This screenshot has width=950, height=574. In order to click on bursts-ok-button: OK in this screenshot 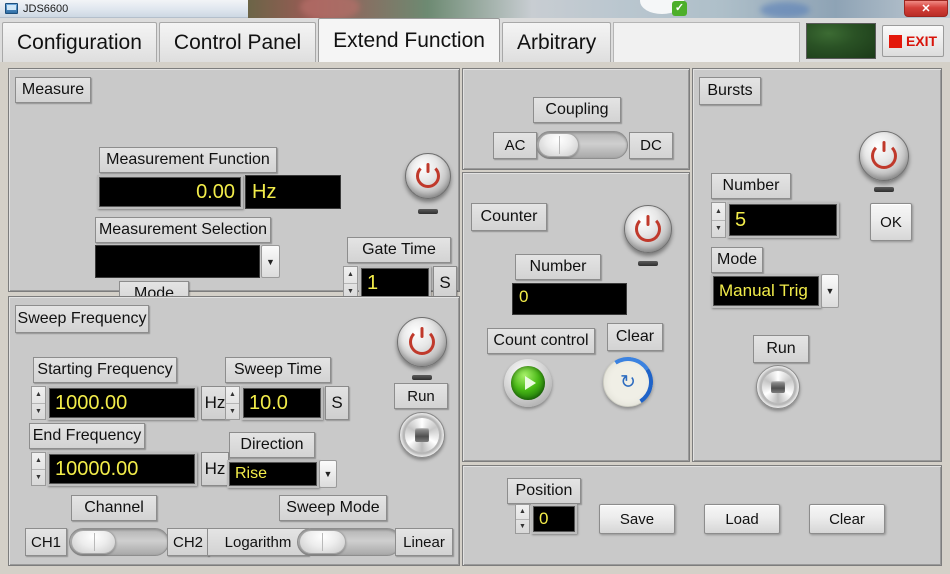, I will do `click(891, 222)`.